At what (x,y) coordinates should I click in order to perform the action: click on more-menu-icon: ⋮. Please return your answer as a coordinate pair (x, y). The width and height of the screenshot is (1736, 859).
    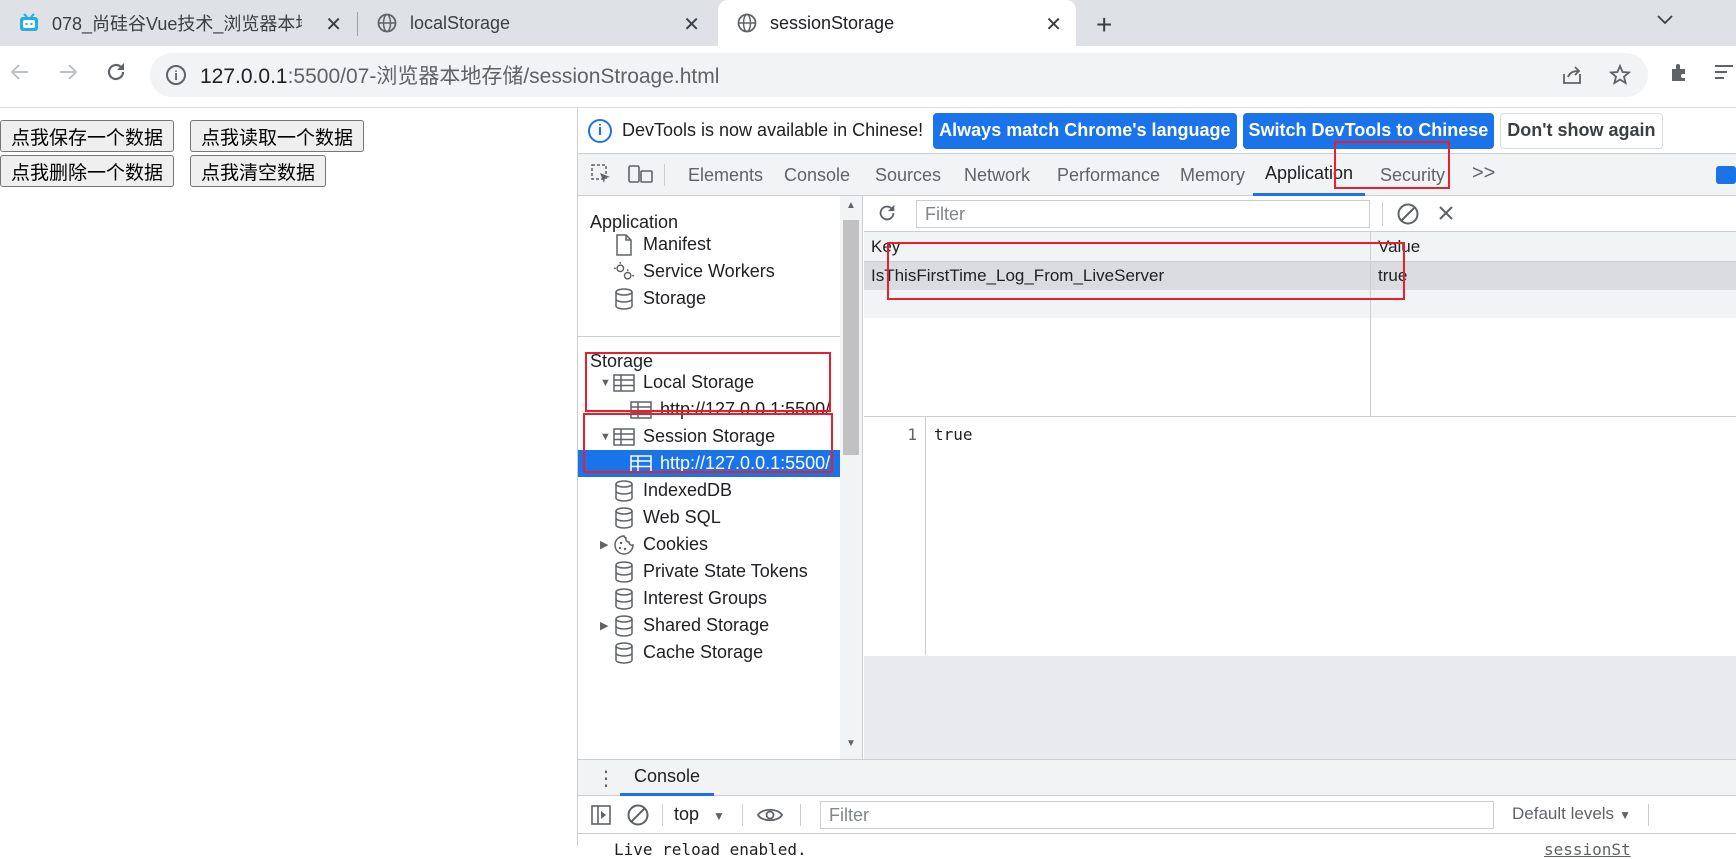
    Looking at the image, I should click on (606, 778).